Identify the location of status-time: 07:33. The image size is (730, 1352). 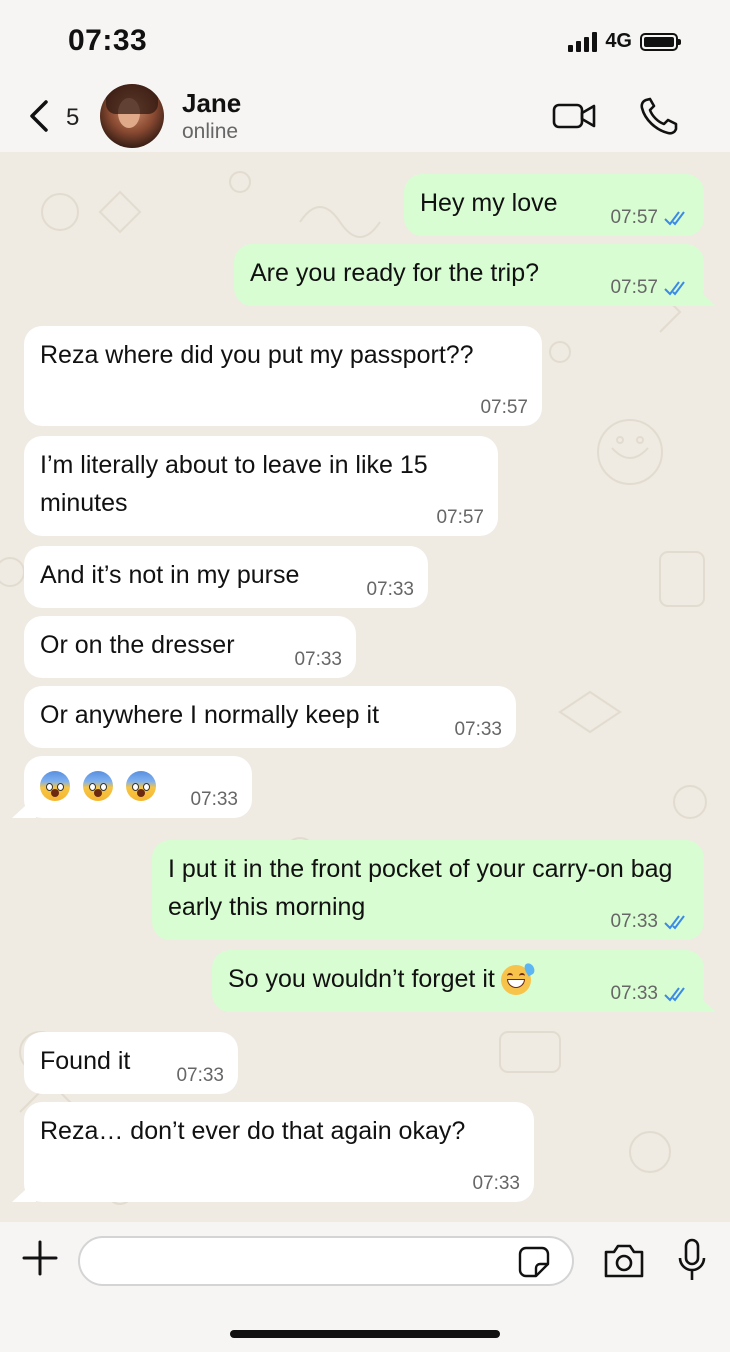
(108, 40).